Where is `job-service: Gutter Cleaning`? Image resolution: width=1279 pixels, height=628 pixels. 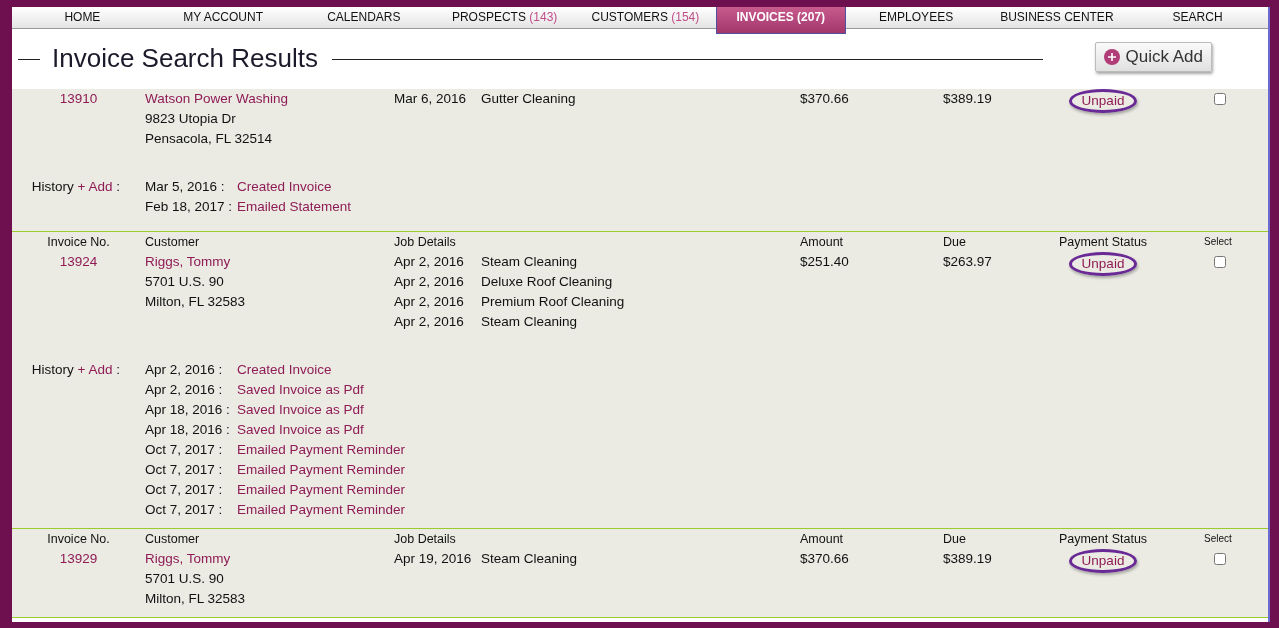 job-service: Gutter Cleaning is located at coordinates (528, 98).